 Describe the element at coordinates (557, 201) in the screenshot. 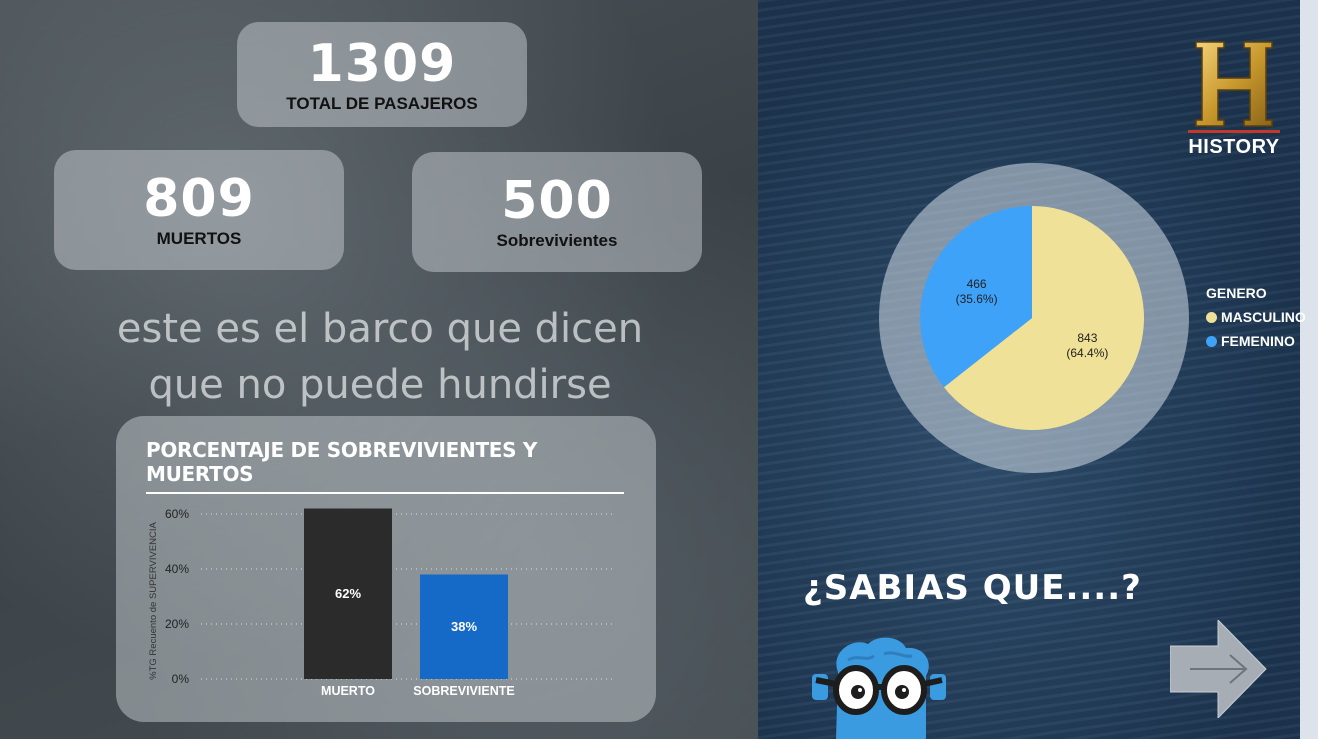

I see `kpi-sobrevivientes-value: 500` at that location.